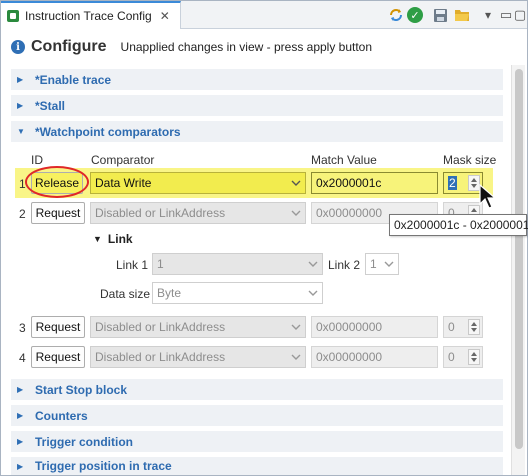 Image resolution: width=528 pixels, height=476 pixels. Describe the element at coordinates (374, 183) in the screenshot. I see `match-value-input: 0x2000001c` at that location.